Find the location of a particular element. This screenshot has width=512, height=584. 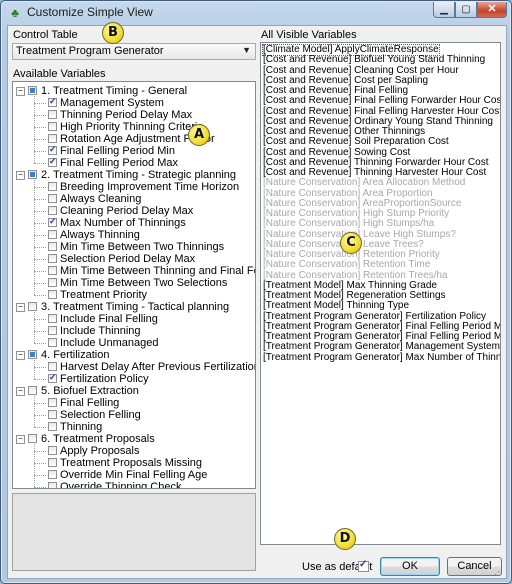

tree-item-row: Thinning Period Delay Max is located at coordinates (133, 115).